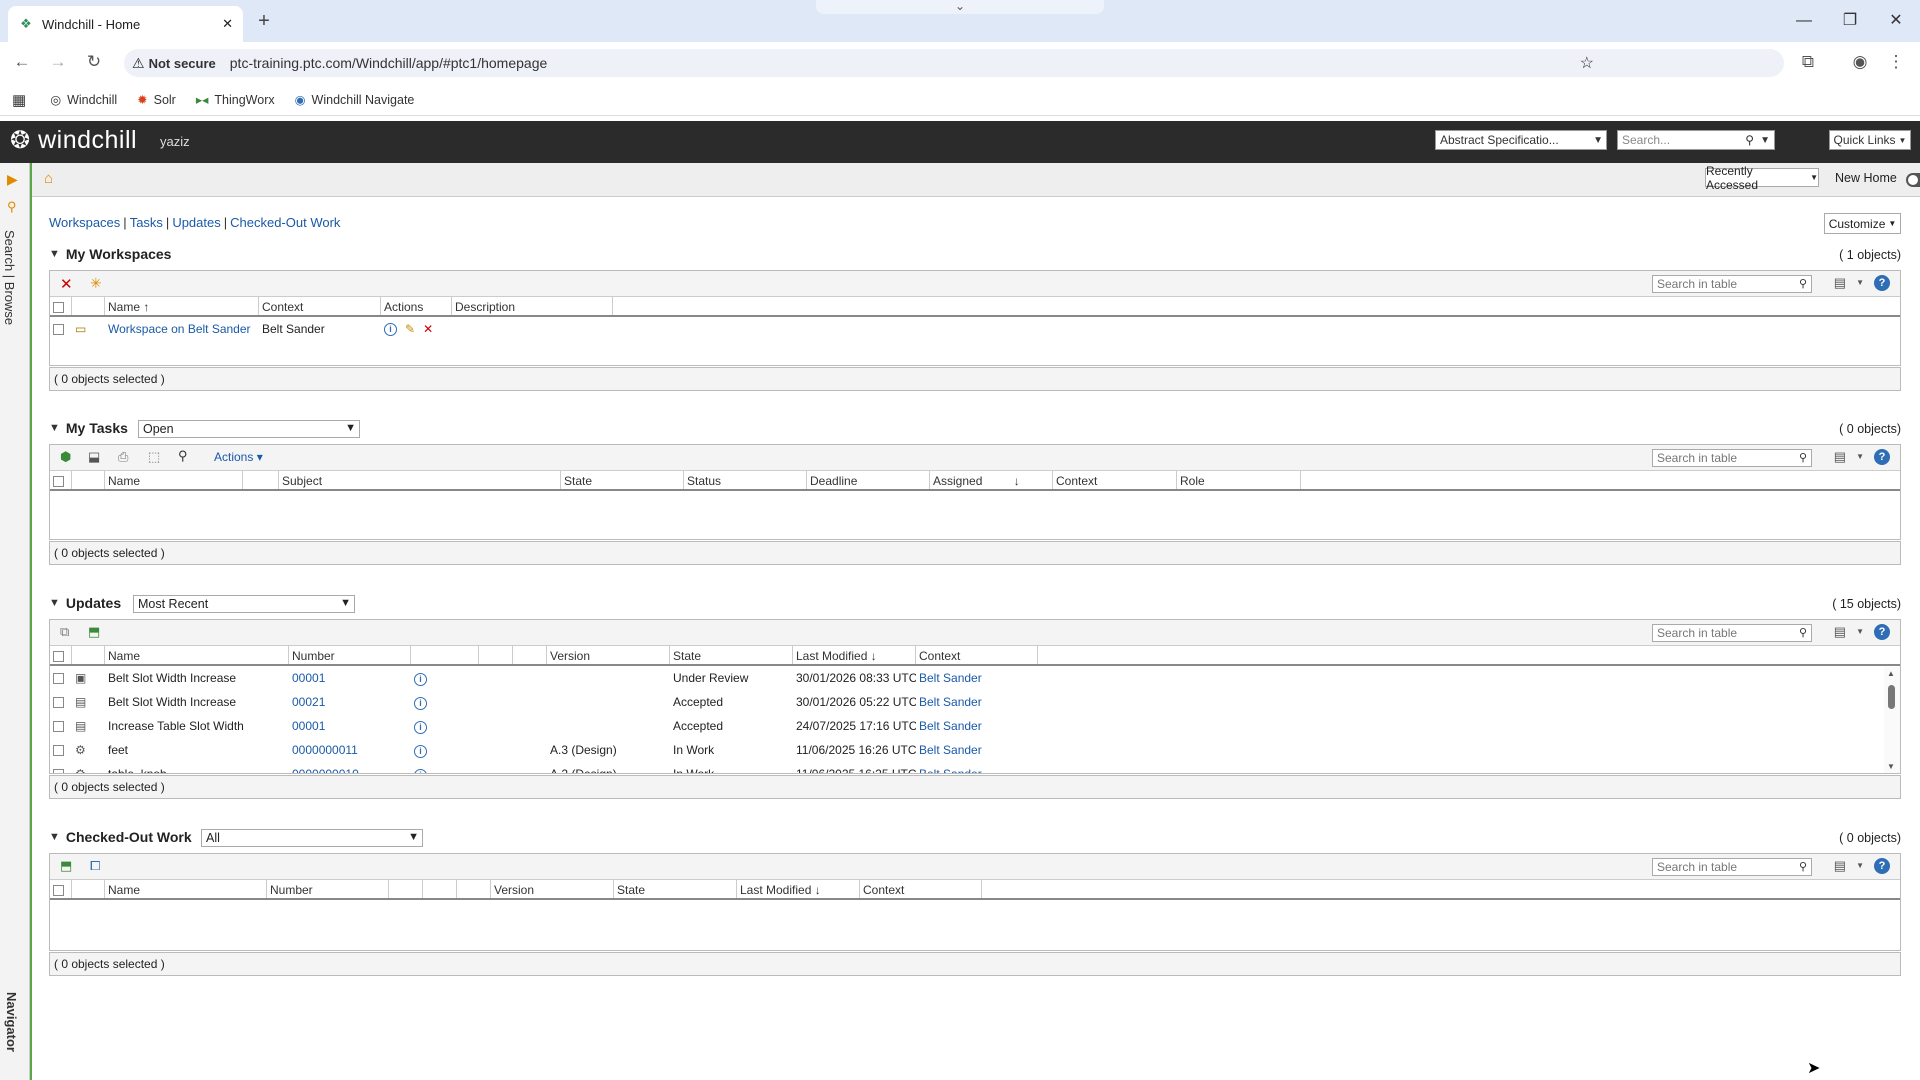 Image resolution: width=1920 pixels, height=1080 pixels. I want to click on link-workspaces: Workspaces, so click(84, 222).